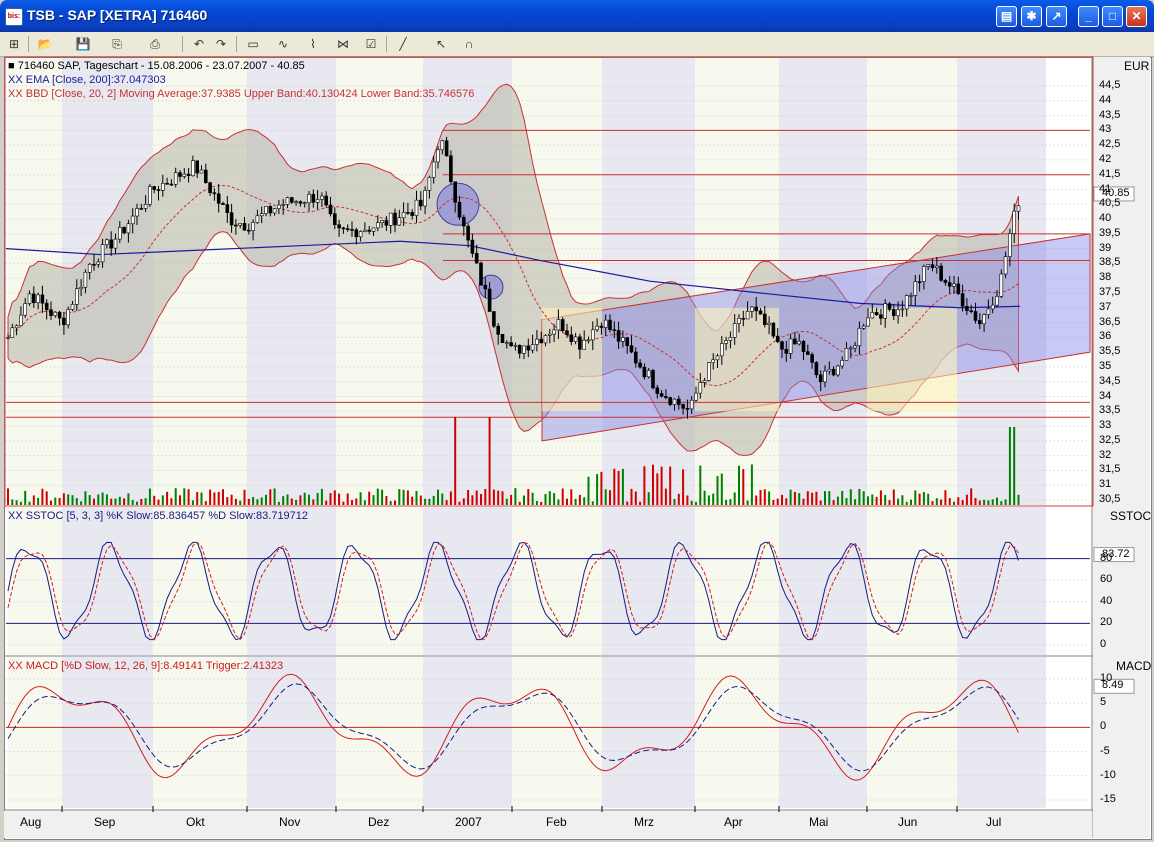 The height and width of the screenshot is (842, 1154). What do you see at coordinates (1131, 516) in the screenshot?
I see `stoch-axis-title: SSTOC` at bounding box center [1131, 516].